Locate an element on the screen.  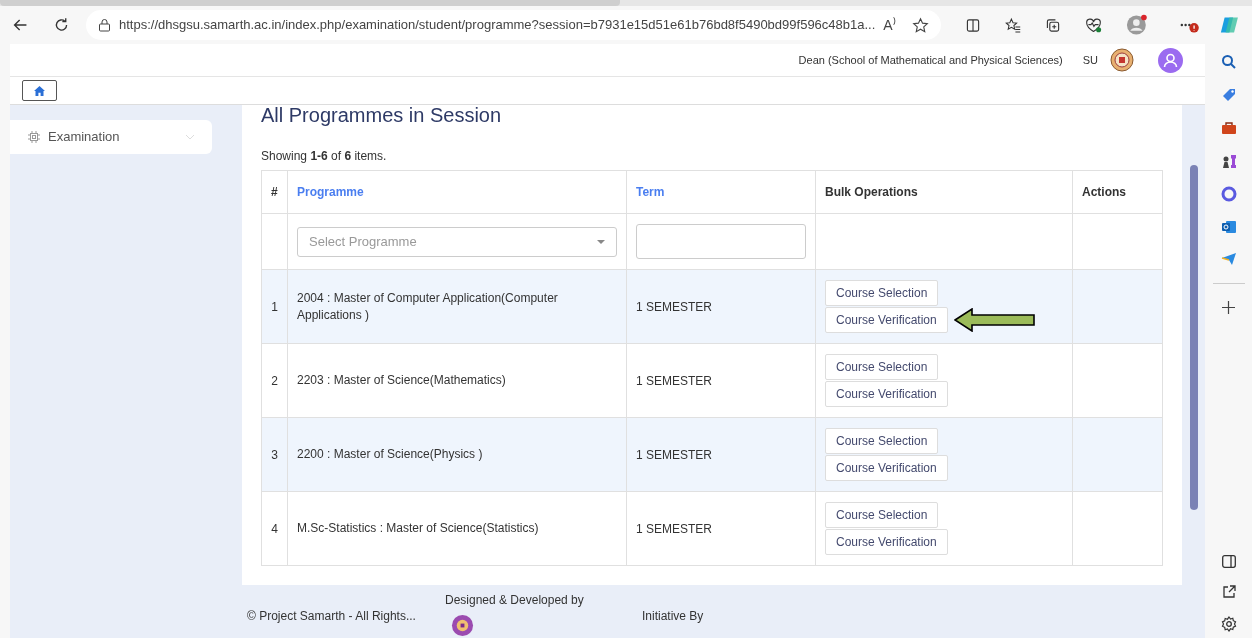
column-header: # is located at coordinates (274, 192).